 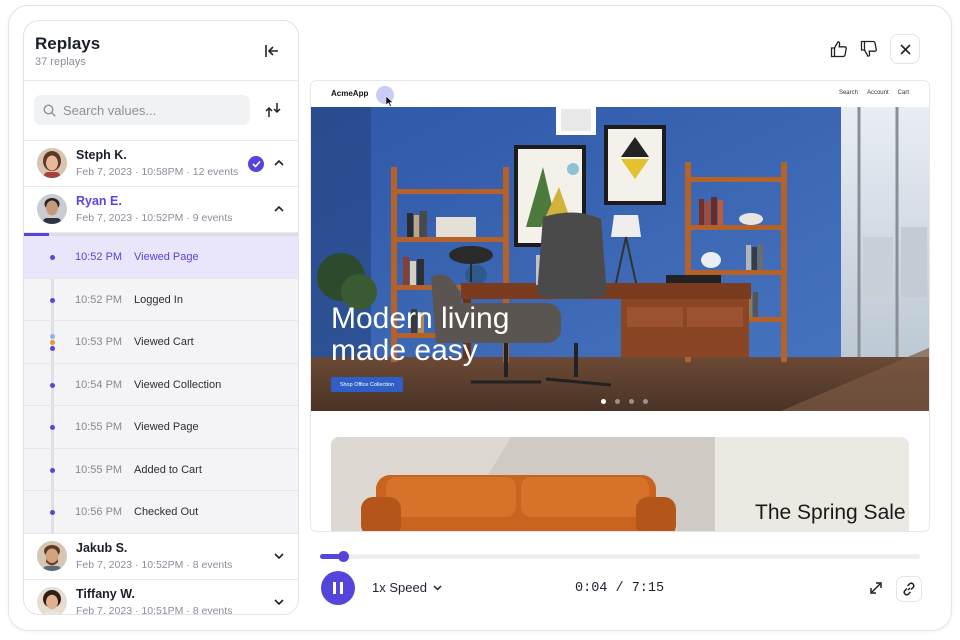 What do you see at coordinates (168, 469) in the screenshot?
I see `event-label: Added to Cart` at bounding box center [168, 469].